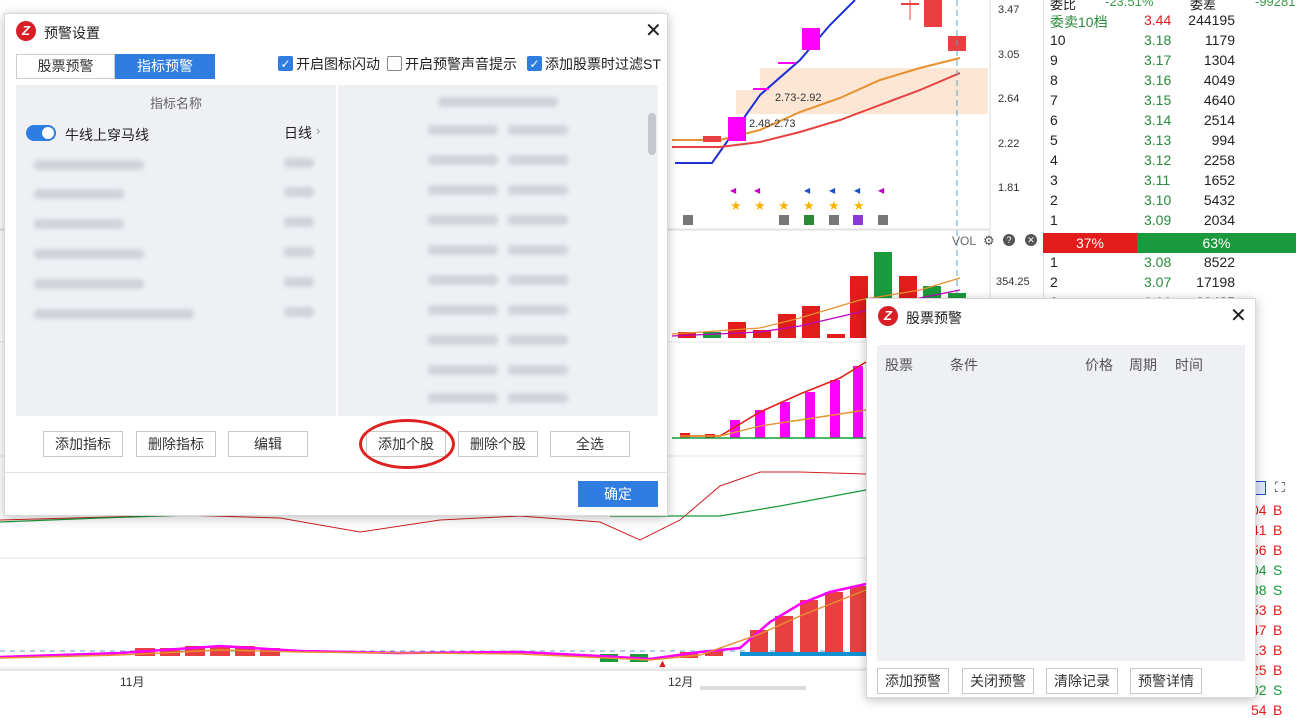  What do you see at coordinates (1009, 144) in the screenshot?
I see `price-axis-label: 2.22` at bounding box center [1009, 144].